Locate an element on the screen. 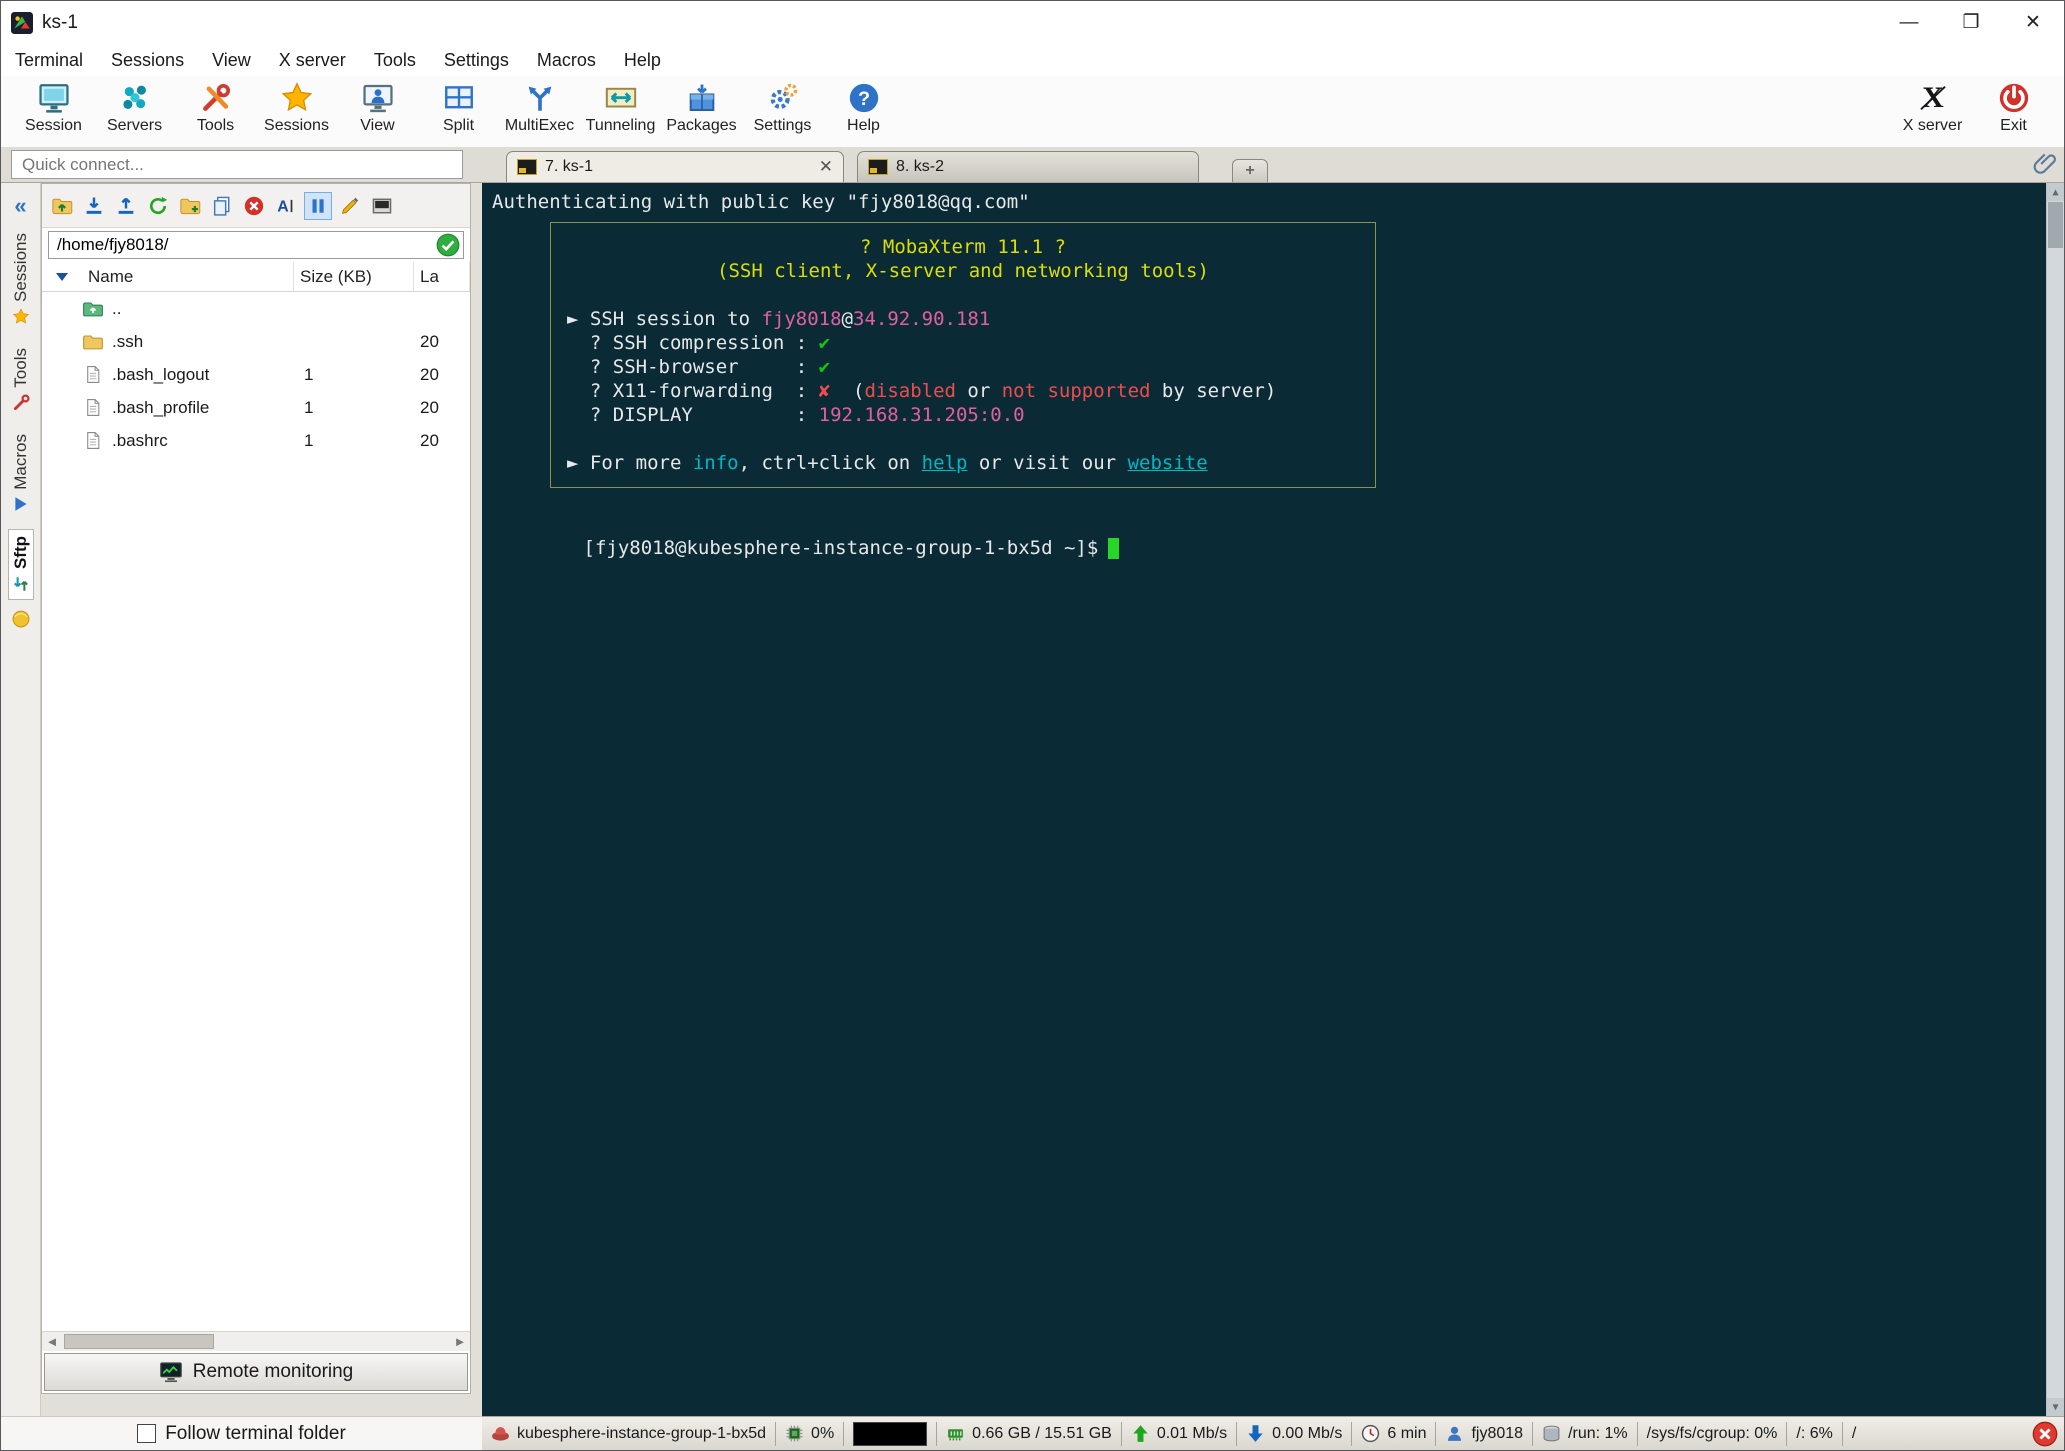 The image size is (2065, 1451). rename-icon: A is located at coordinates (286, 206).